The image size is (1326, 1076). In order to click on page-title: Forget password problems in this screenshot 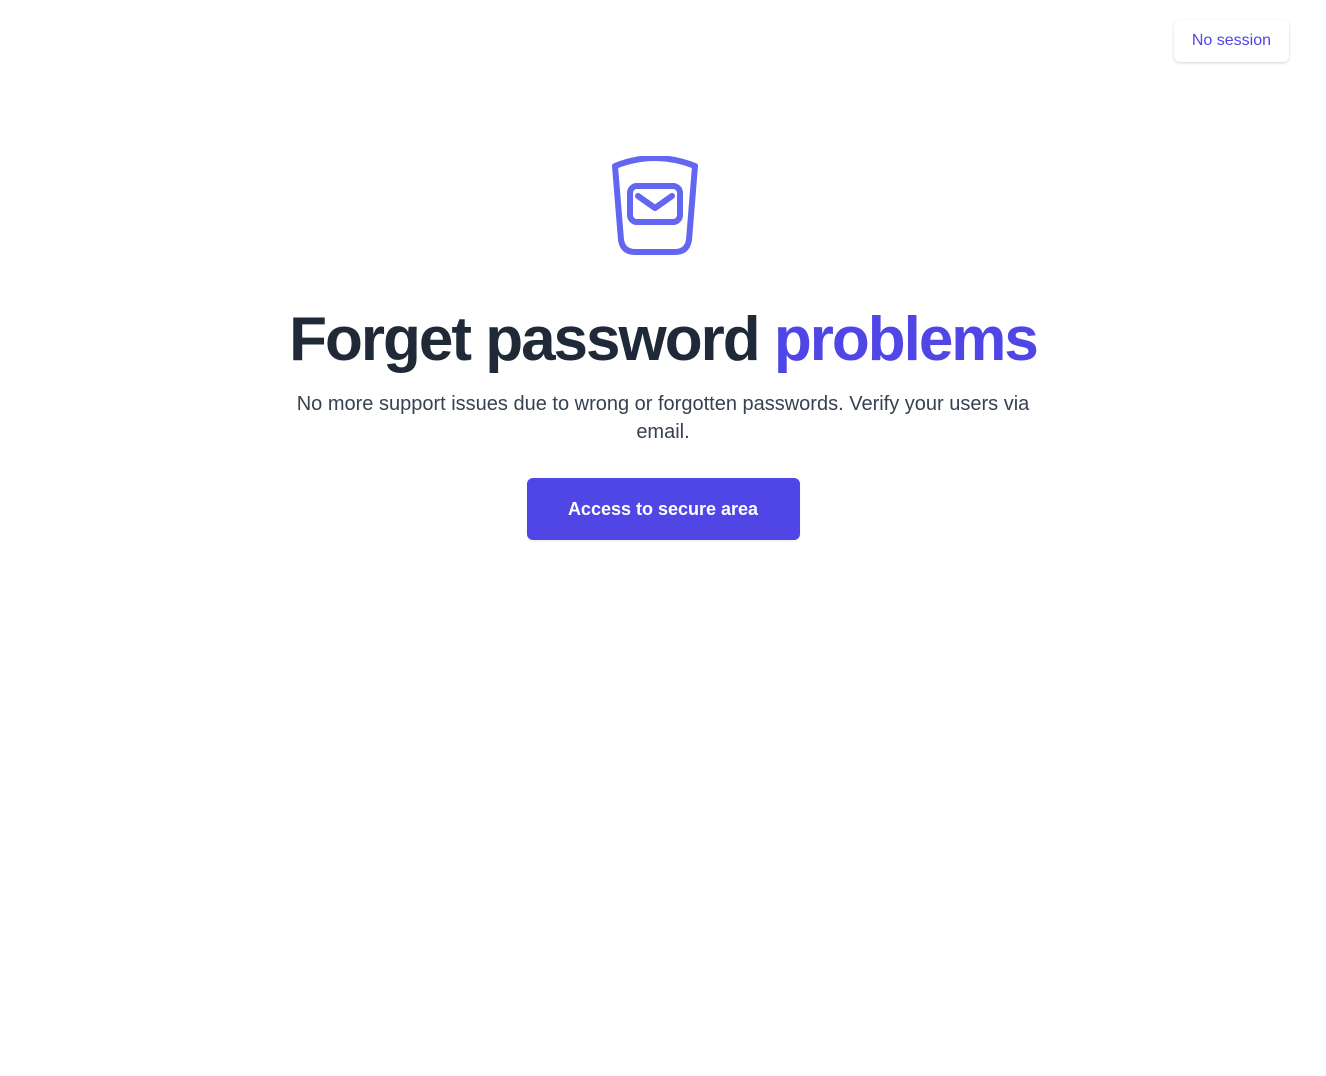, I will do `click(664, 340)`.